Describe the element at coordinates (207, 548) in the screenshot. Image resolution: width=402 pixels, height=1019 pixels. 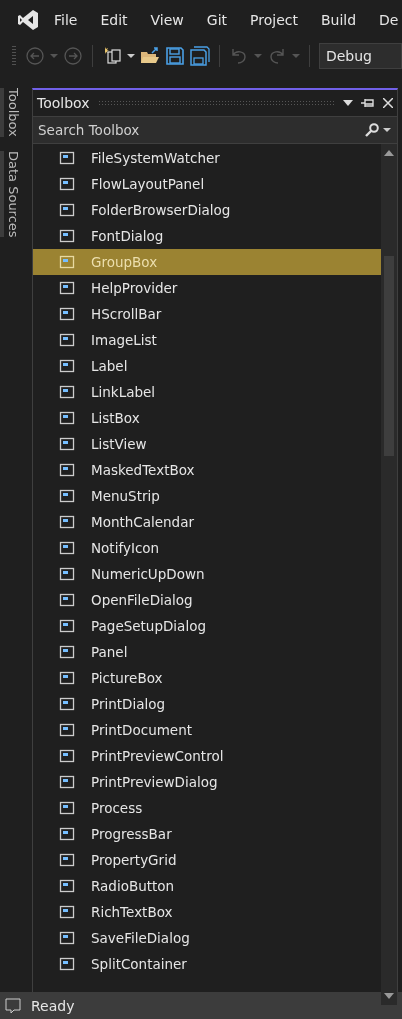
I see `toolbox-item: NotifyIcon` at that location.